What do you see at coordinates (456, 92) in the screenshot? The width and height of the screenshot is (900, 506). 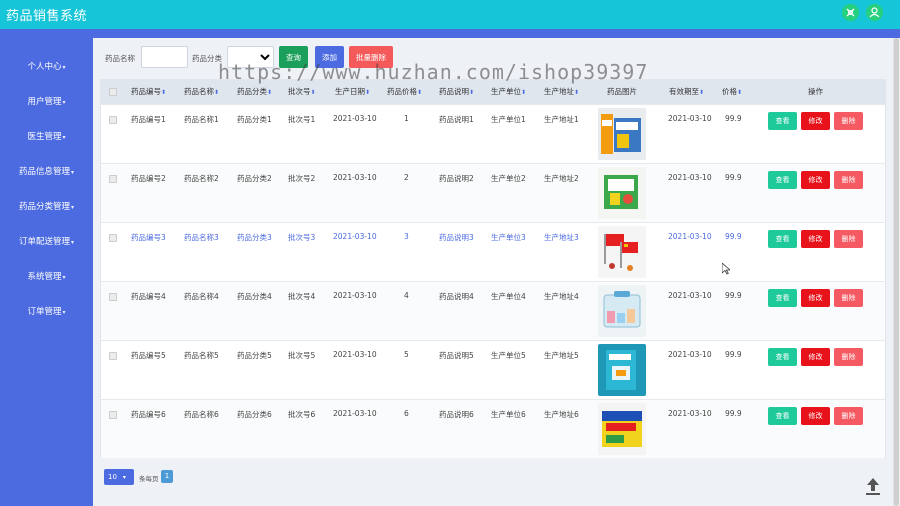 I see `column-header-description: 药品说明⬍` at bounding box center [456, 92].